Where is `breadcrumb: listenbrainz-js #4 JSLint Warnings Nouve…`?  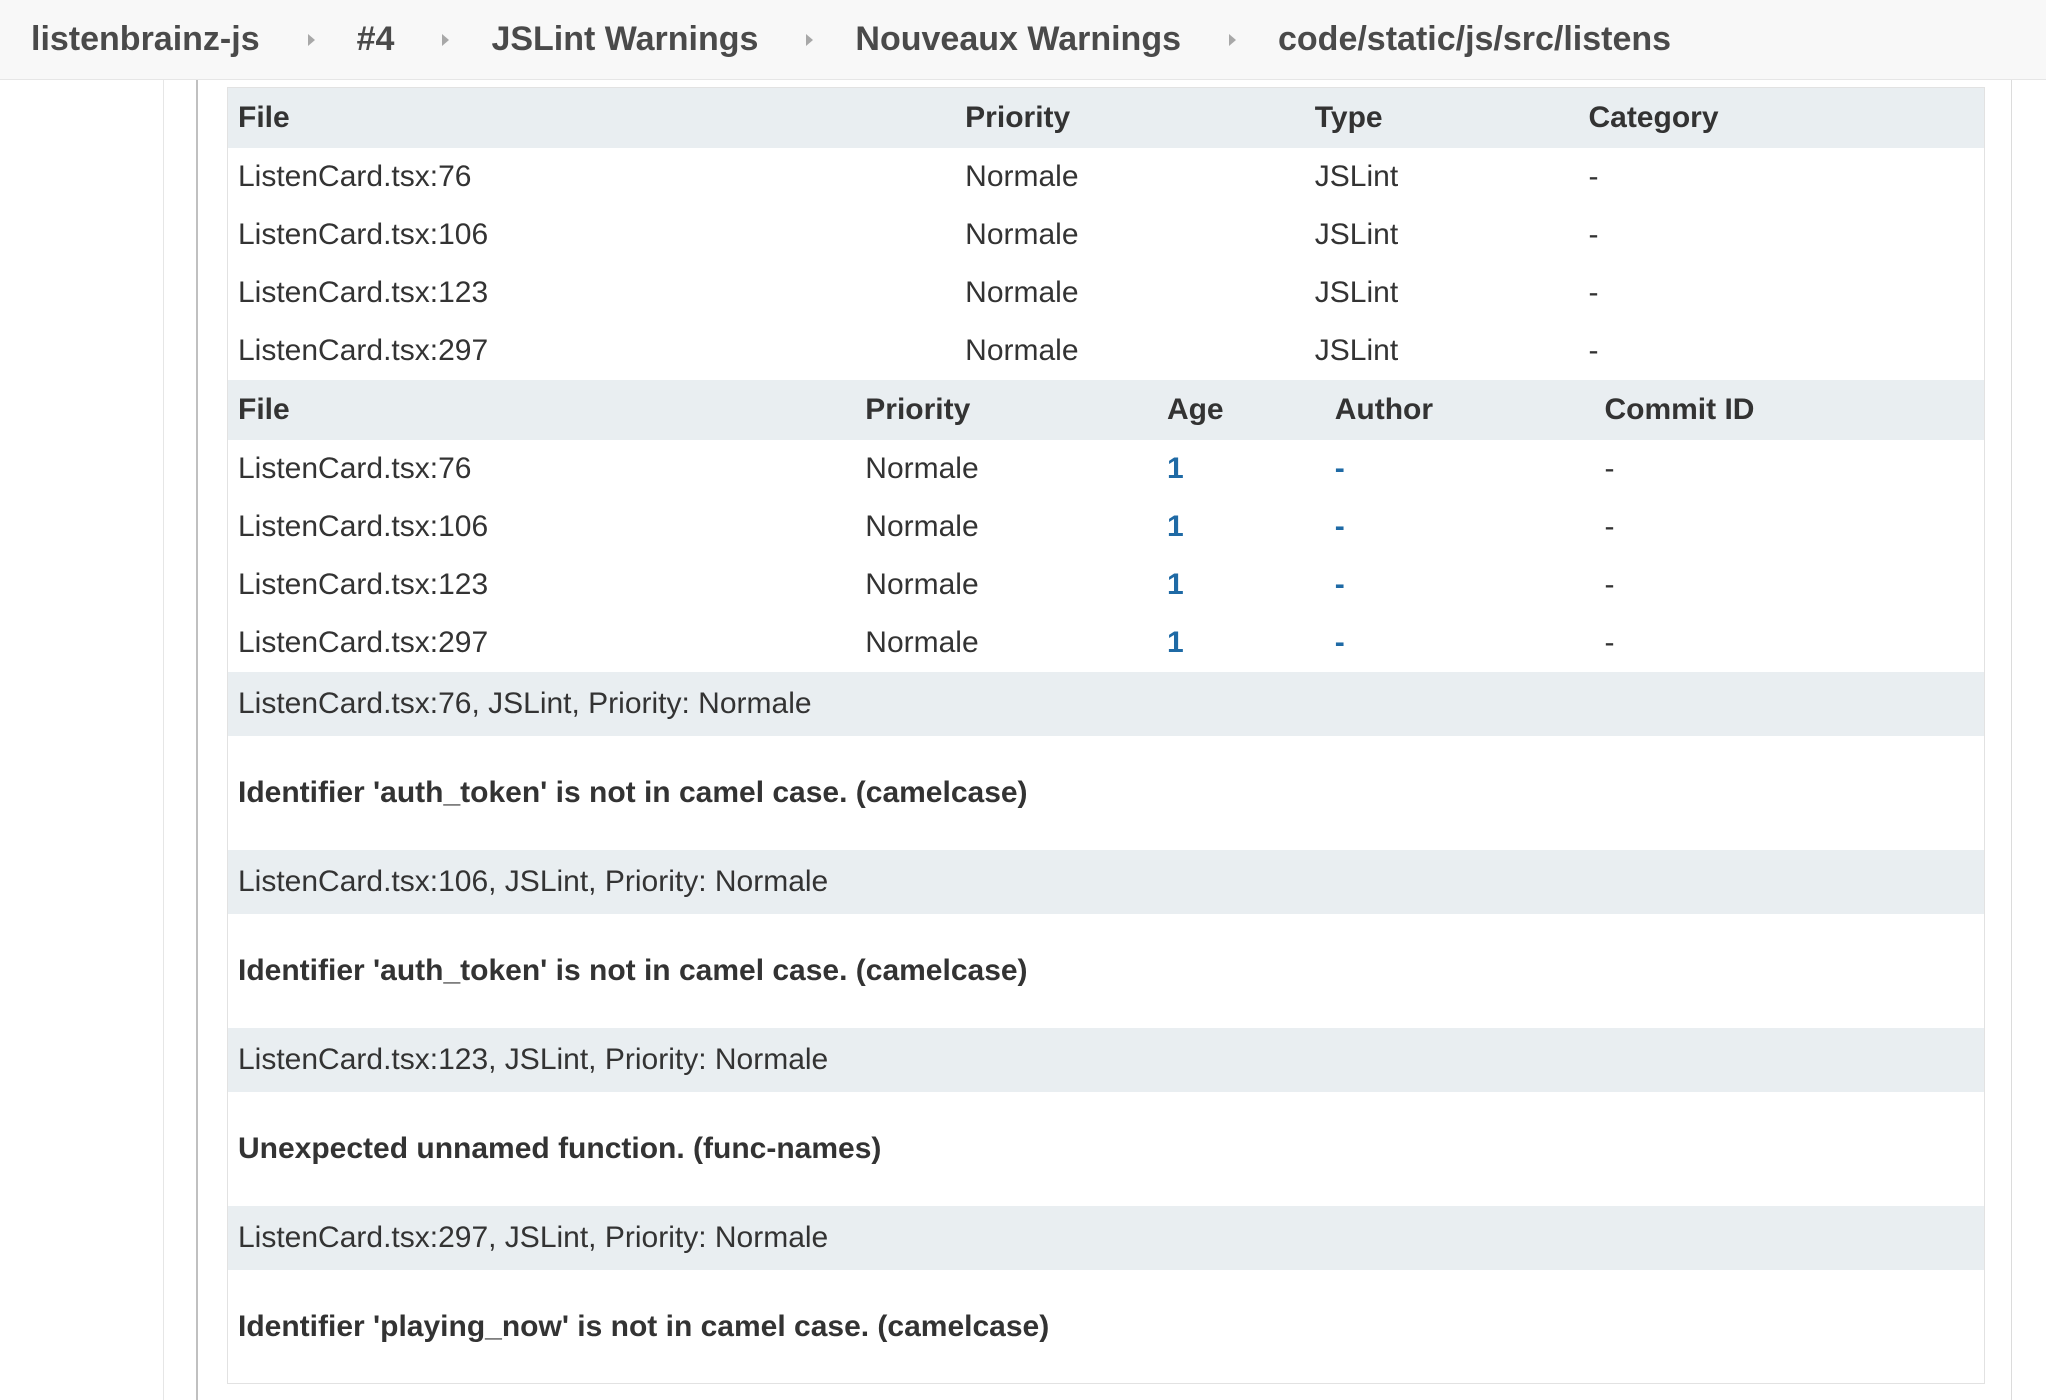
breadcrumb: listenbrainz-js #4 JSLint Warnings Nouve… is located at coordinates (1023, 40).